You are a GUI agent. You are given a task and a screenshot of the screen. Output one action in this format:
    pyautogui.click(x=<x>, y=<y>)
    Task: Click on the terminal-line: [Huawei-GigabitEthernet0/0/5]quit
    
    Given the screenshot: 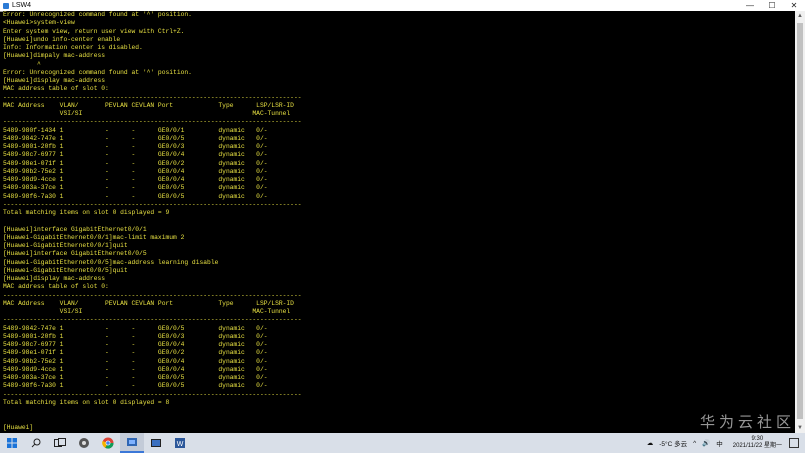 What is the action you would take?
    pyautogui.click(x=65, y=270)
    